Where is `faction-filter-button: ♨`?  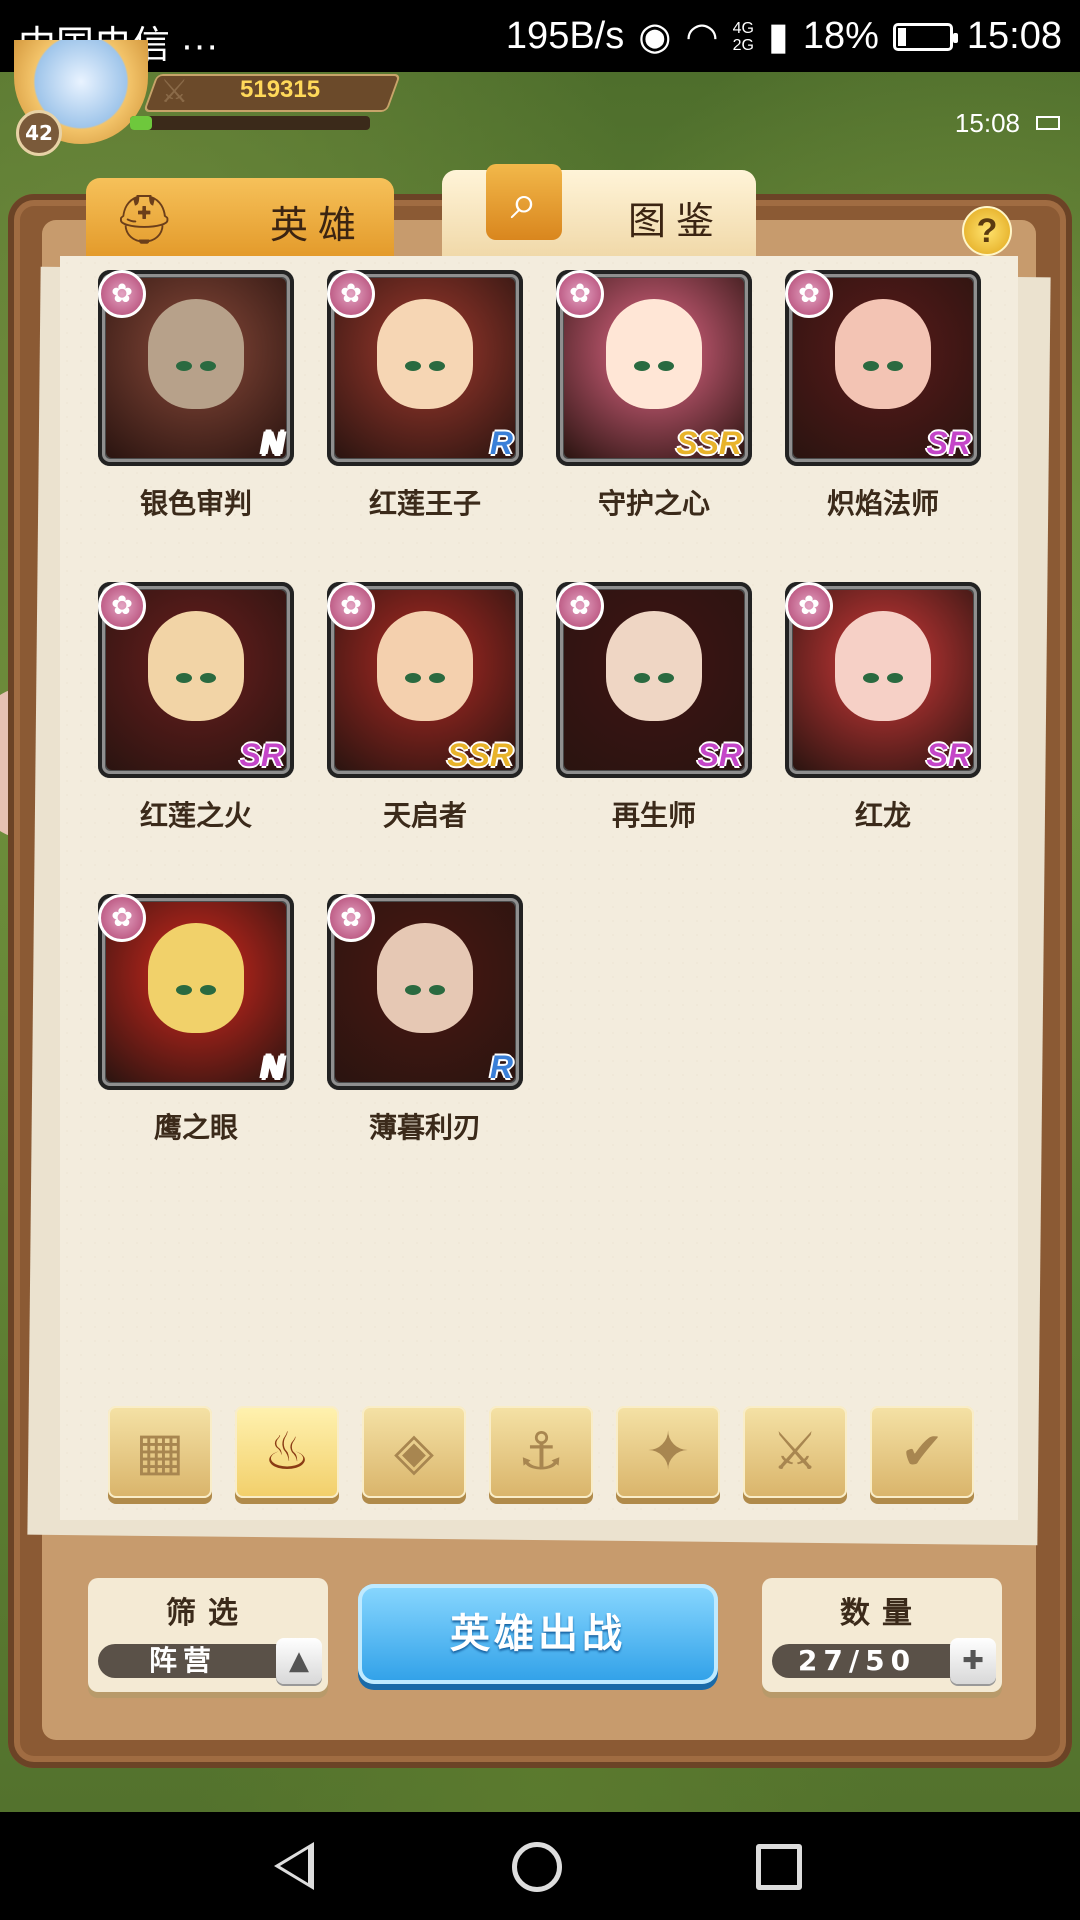
faction-filter-button: ♨ is located at coordinates (287, 1452).